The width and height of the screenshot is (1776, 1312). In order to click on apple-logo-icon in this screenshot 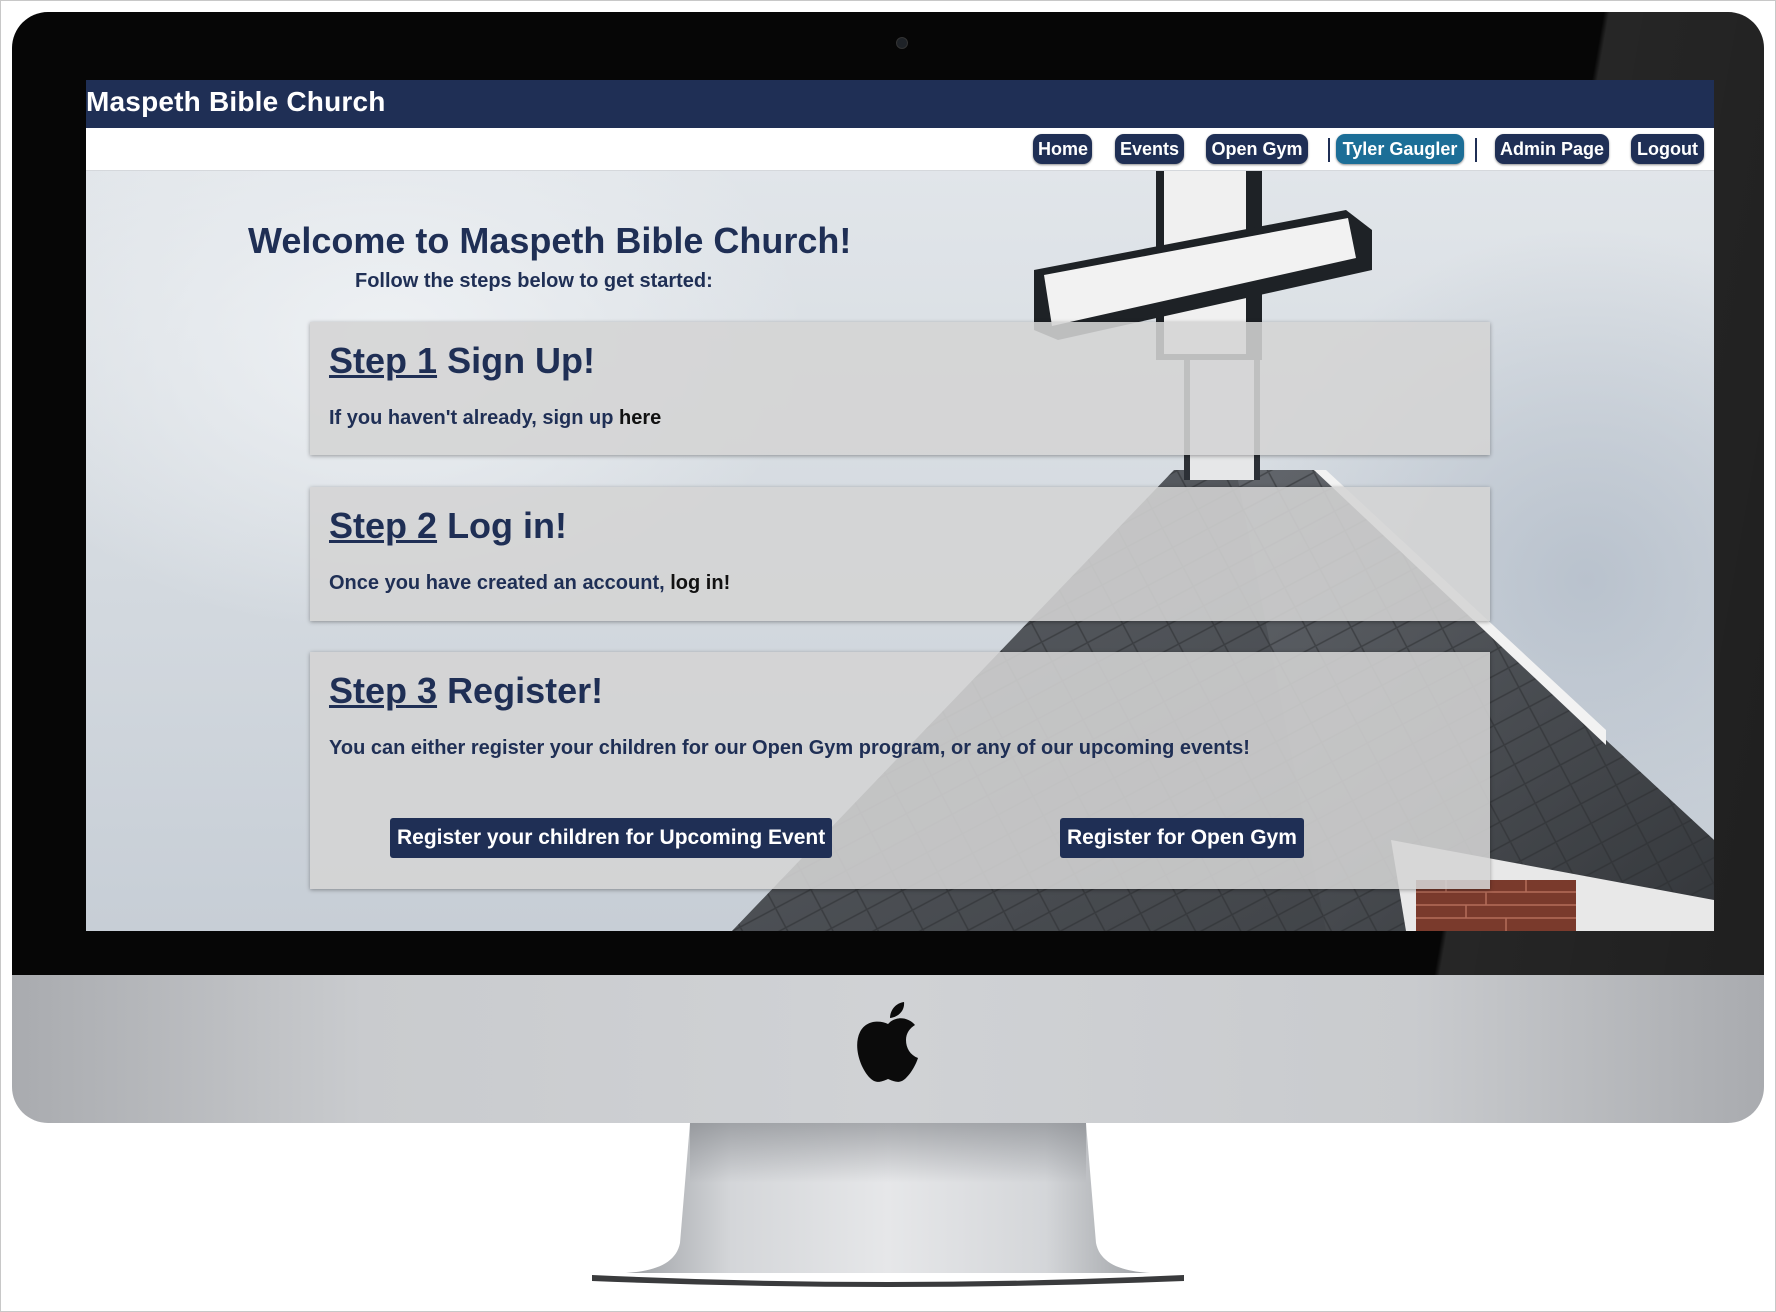, I will do `click(887, 1042)`.